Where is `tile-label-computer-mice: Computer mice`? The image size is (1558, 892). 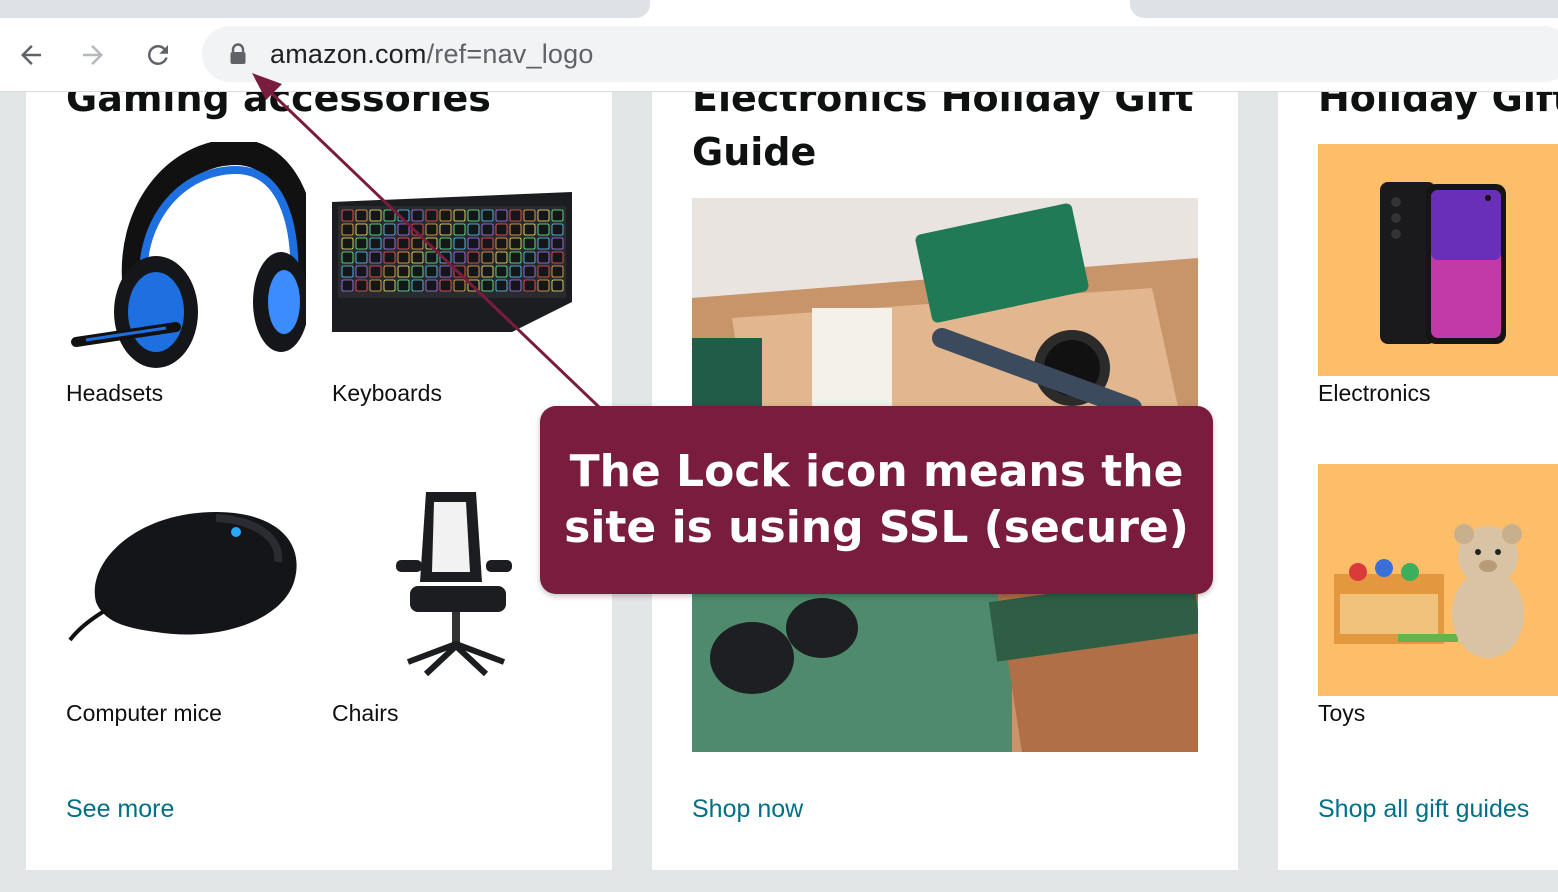 tile-label-computer-mice: Computer mice is located at coordinates (144, 713).